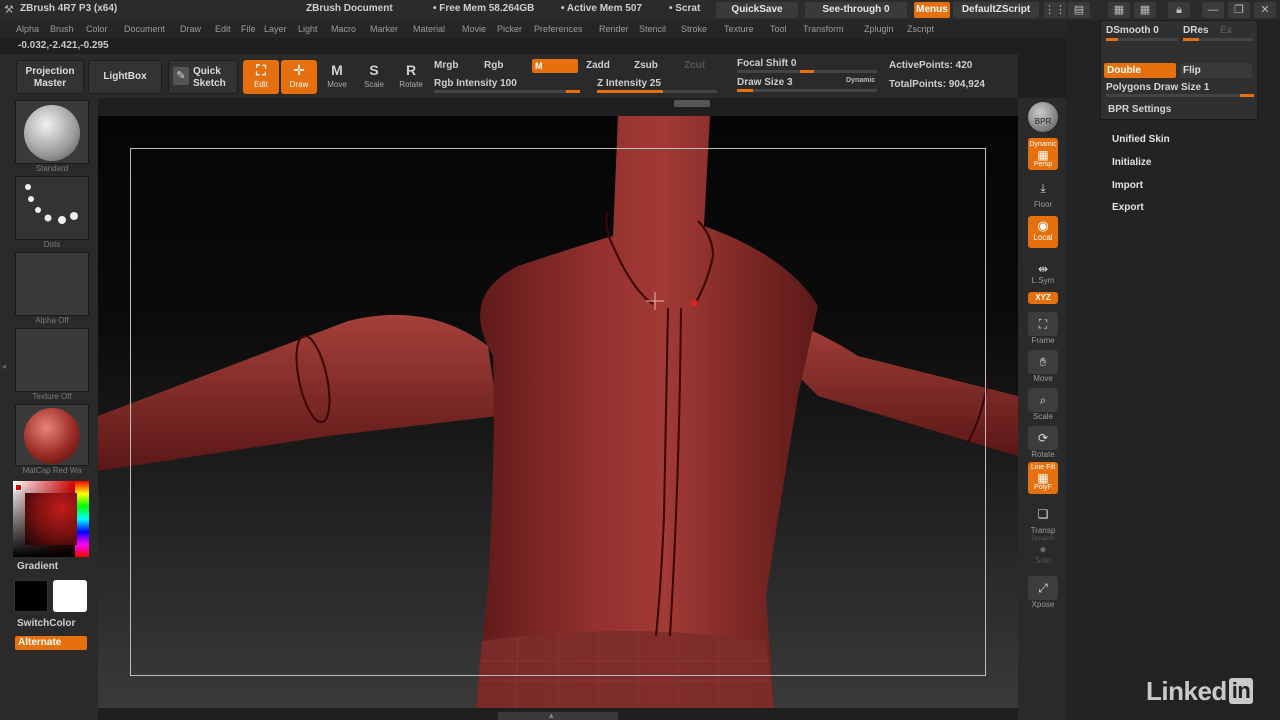  What do you see at coordinates (1145, 10) in the screenshot?
I see `ui-layout-2-icon: ▦` at bounding box center [1145, 10].